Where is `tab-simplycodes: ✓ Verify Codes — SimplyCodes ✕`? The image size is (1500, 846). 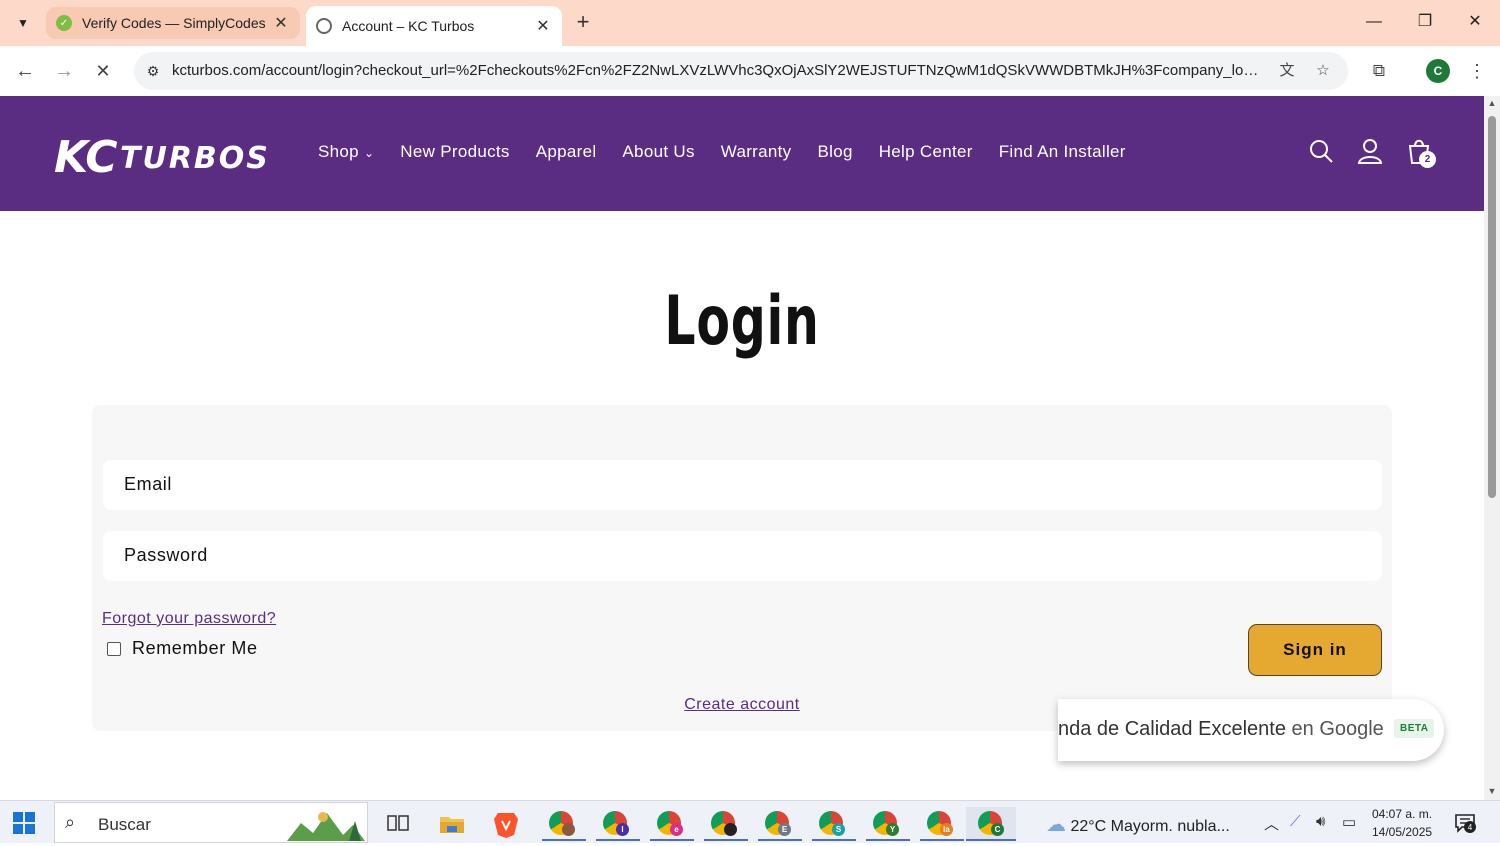
tab-simplycodes: ✓ Verify Codes — SimplyCodes ✕ is located at coordinates (173, 23).